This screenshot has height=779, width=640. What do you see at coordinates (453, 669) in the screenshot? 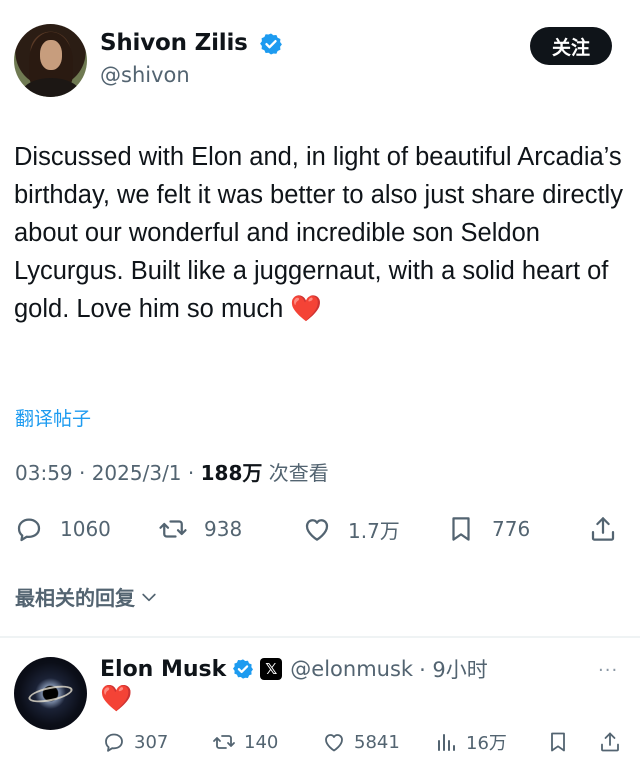
I see `reply-timestamp: · 9小时` at bounding box center [453, 669].